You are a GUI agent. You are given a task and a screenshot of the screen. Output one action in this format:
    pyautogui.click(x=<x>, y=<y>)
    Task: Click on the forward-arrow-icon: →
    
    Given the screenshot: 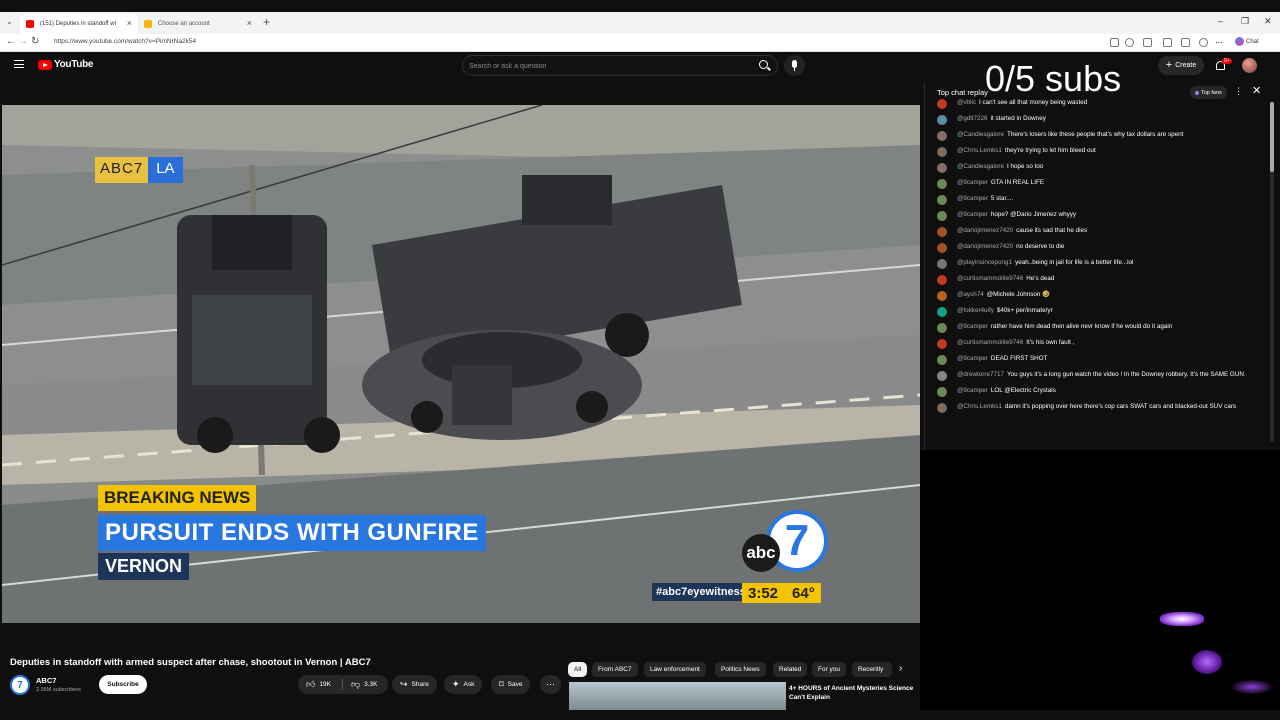 What is the action you would take?
    pyautogui.click(x=23, y=41)
    